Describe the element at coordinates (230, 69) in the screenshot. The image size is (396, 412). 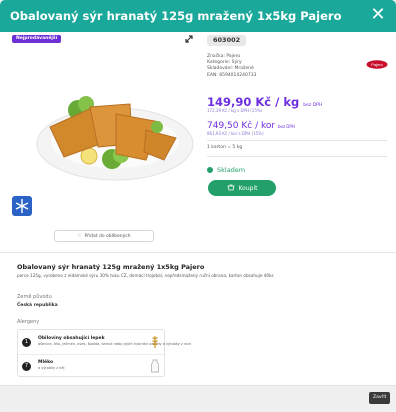
I see `meta-storage: Skladování: Mražené` at that location.